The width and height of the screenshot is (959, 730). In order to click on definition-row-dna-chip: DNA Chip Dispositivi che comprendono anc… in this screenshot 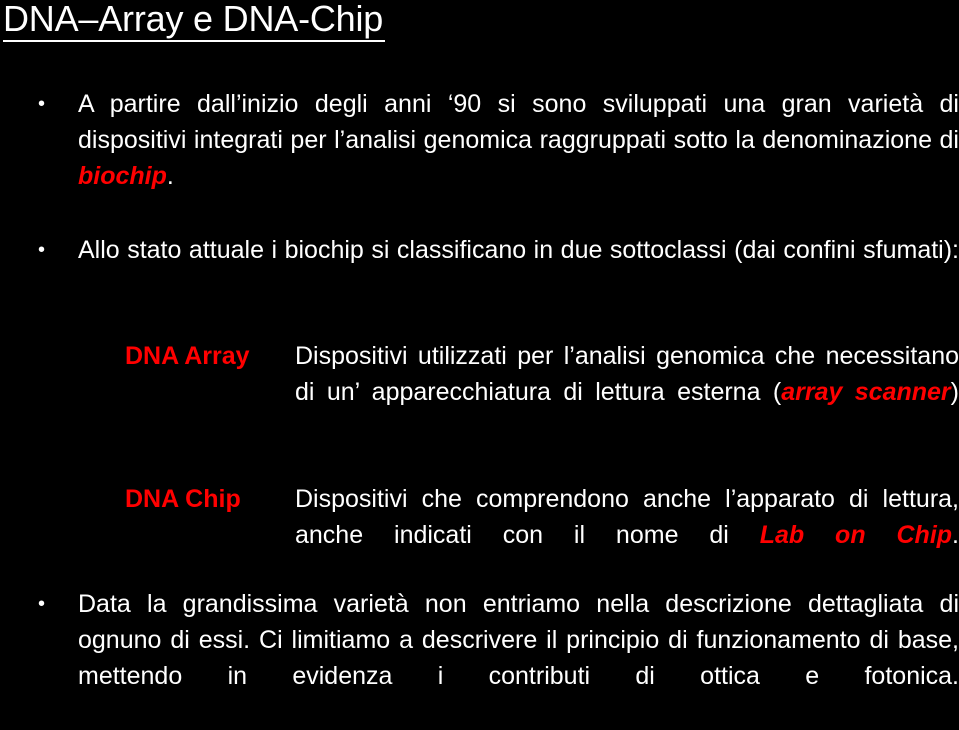, I will do `click(479, 535)`.